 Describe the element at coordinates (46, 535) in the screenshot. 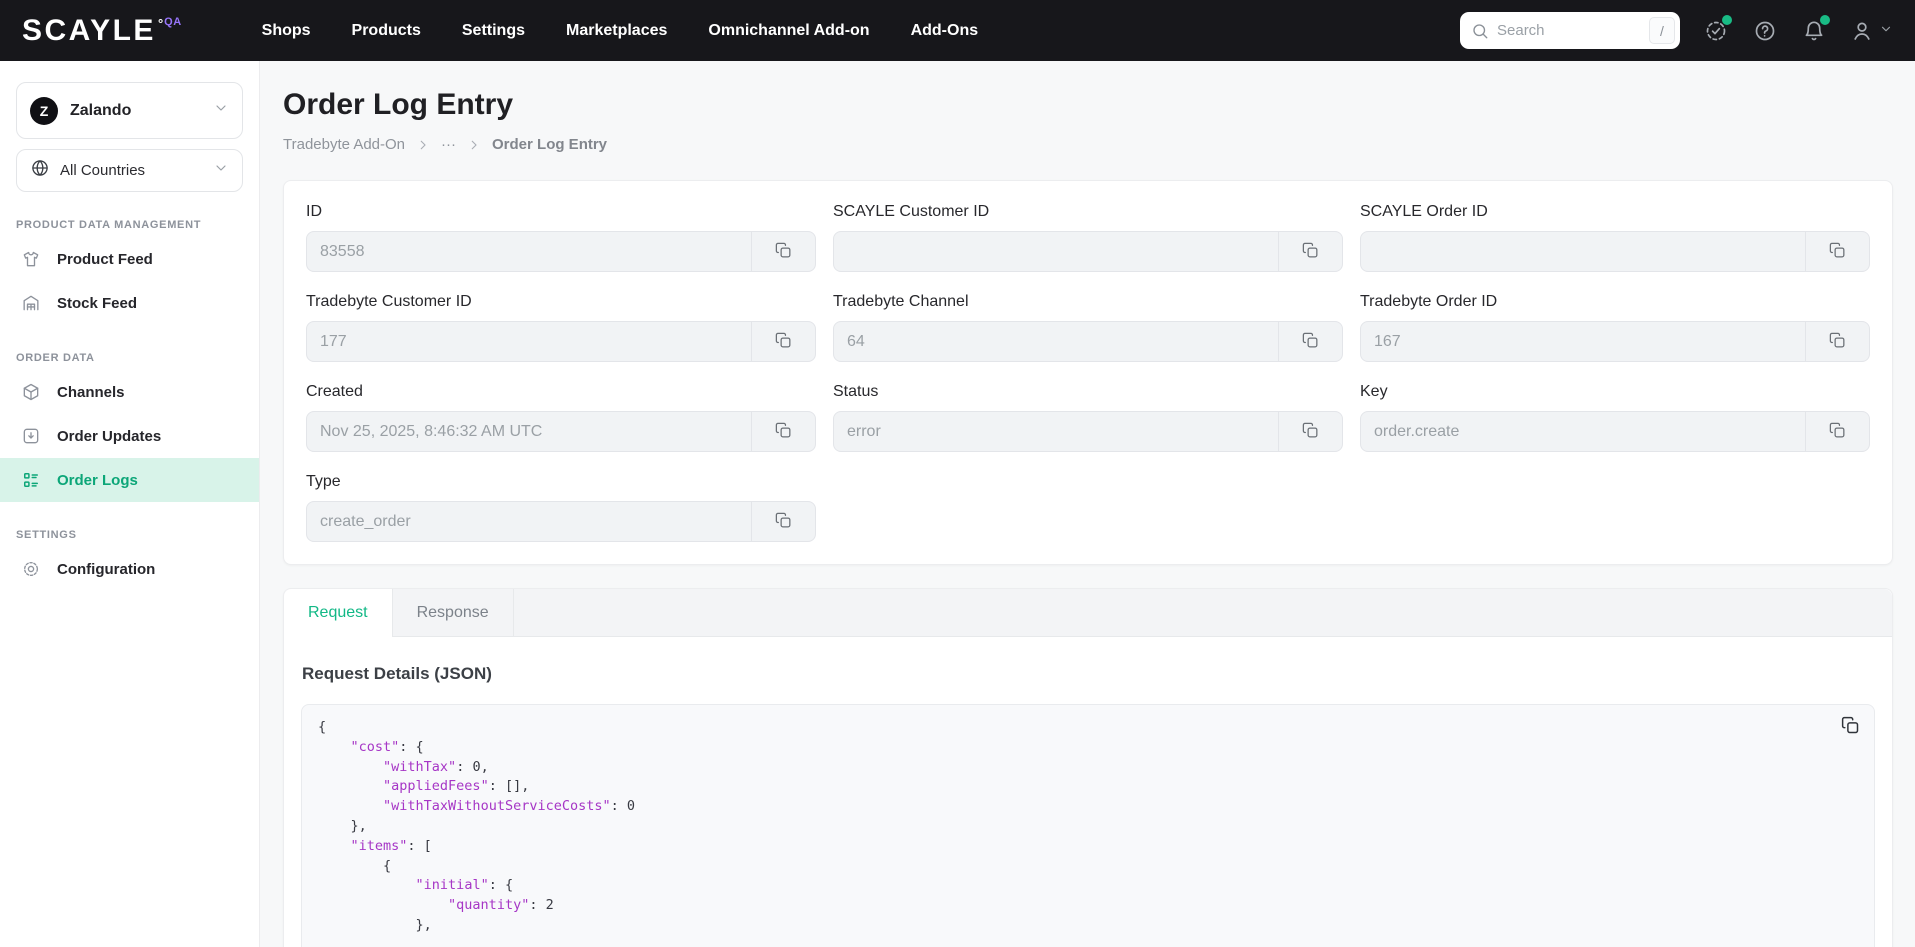

I see `section-label-settings: SETTINGS` at that location.